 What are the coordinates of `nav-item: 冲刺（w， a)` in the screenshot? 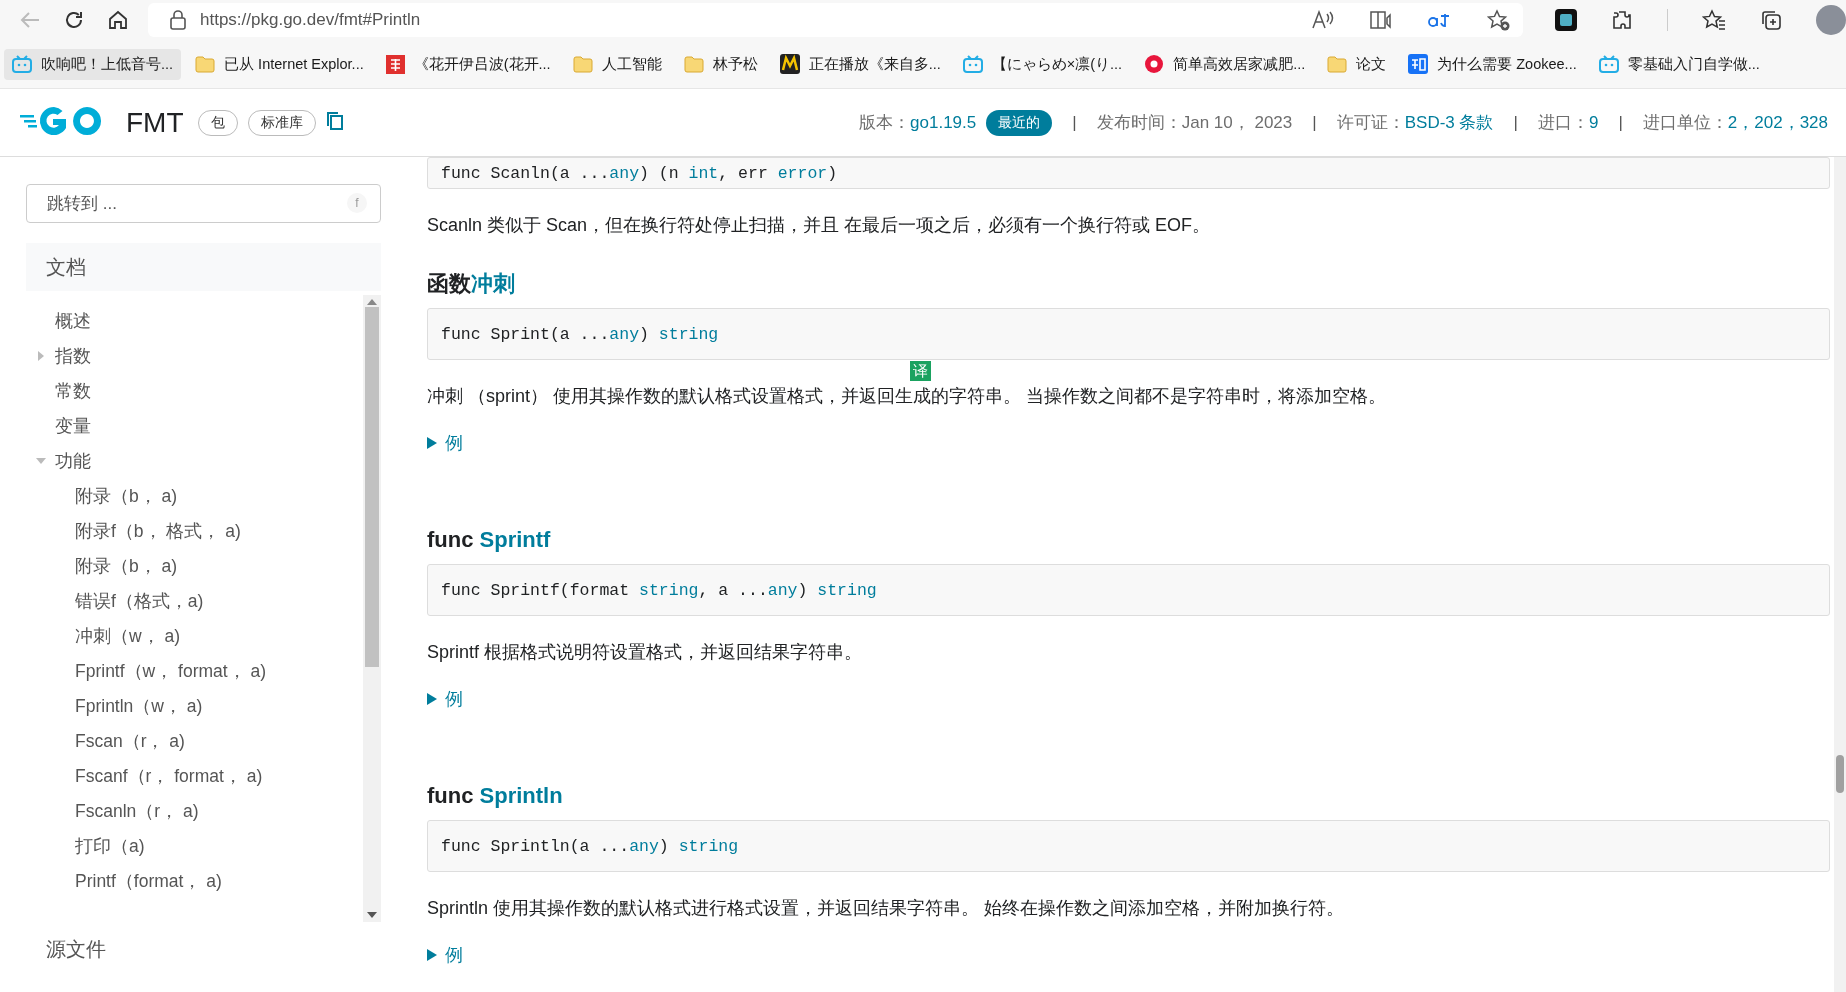 It's located at (128, 635).